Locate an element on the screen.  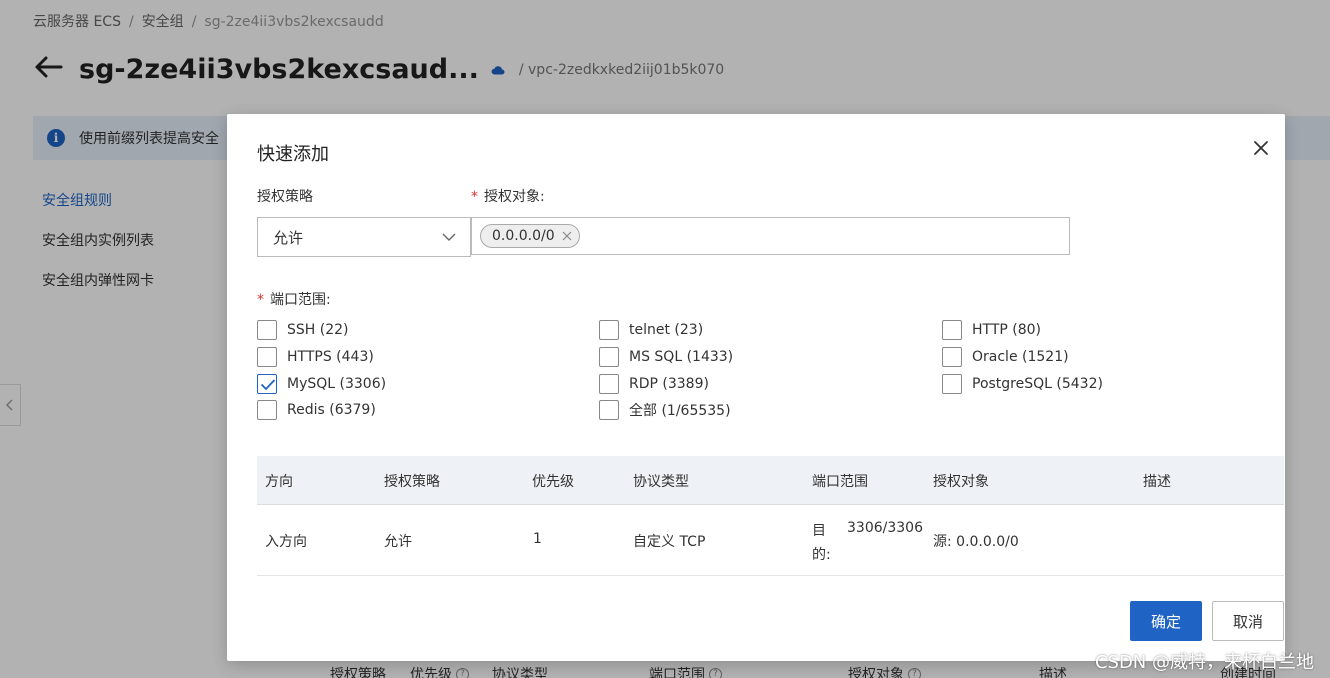
port-range-label-text: 端口范围: is located at coordinates (300, 300).